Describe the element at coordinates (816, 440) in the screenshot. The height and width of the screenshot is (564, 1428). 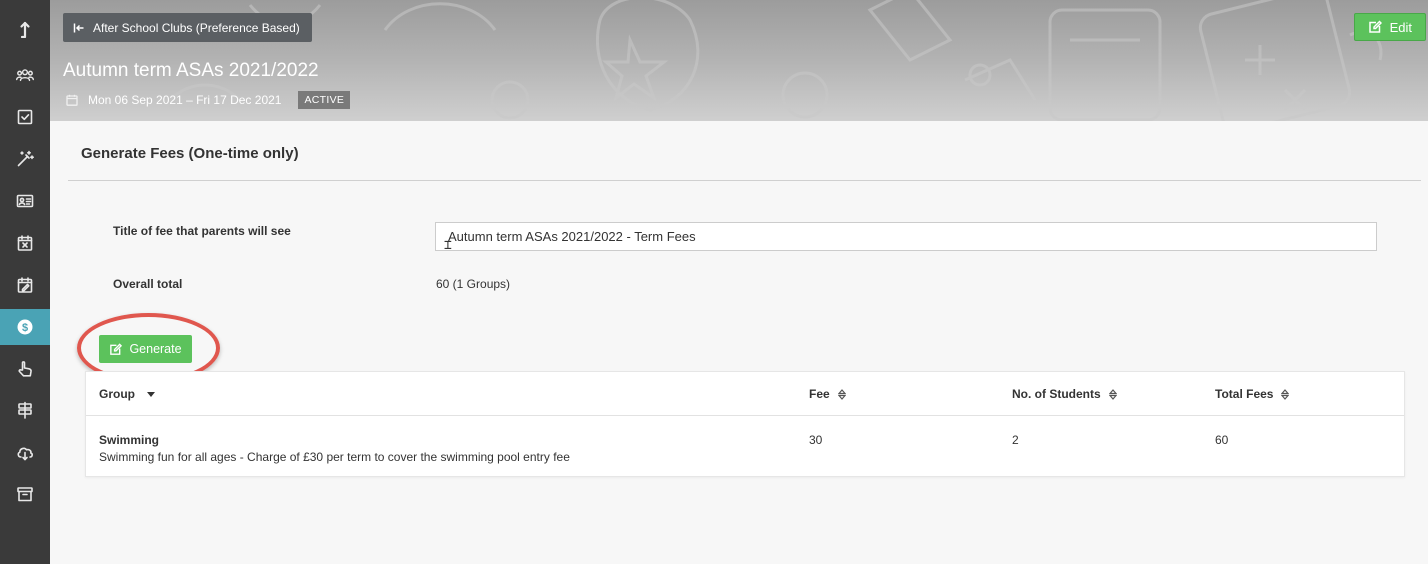
I see `fee-cell: 30` at that location.